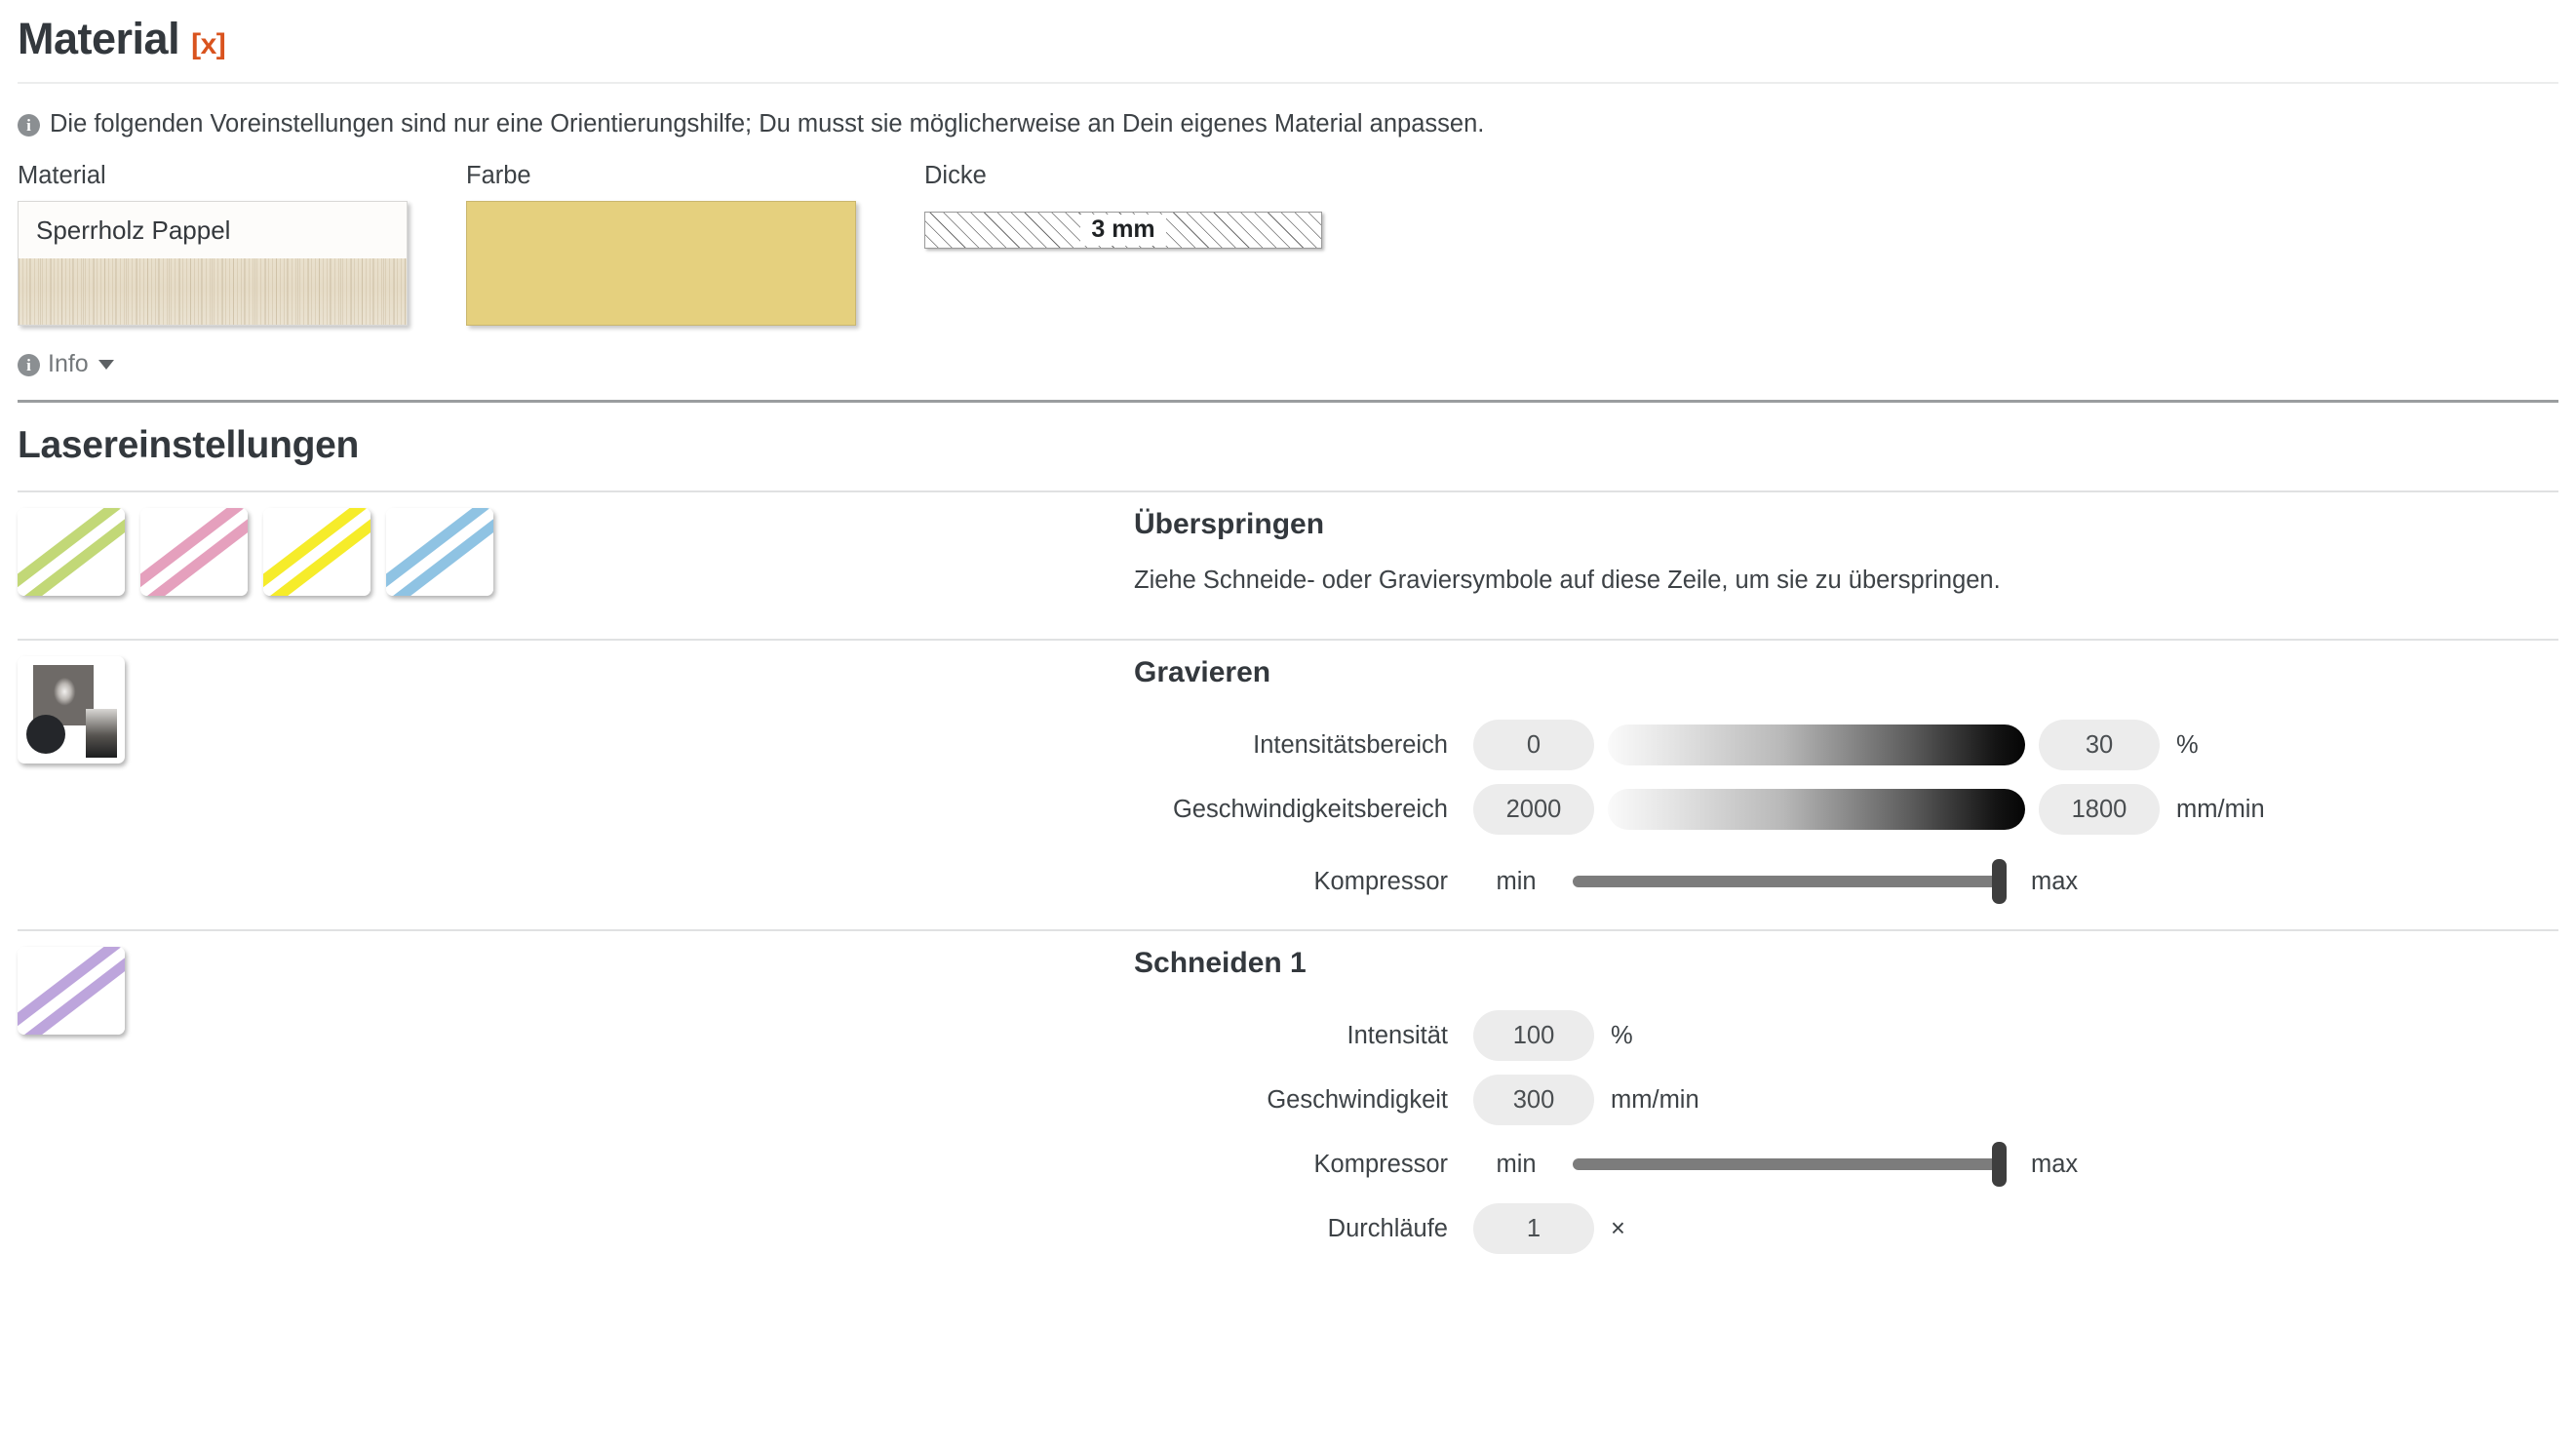 The height and width of the screenshot is (1449, 2576). What do you see at coordinates (1380, 881) in the screenshot?
I see `kompressor-gravieren-label: Kompressor` at bounding box center [1380, 881].